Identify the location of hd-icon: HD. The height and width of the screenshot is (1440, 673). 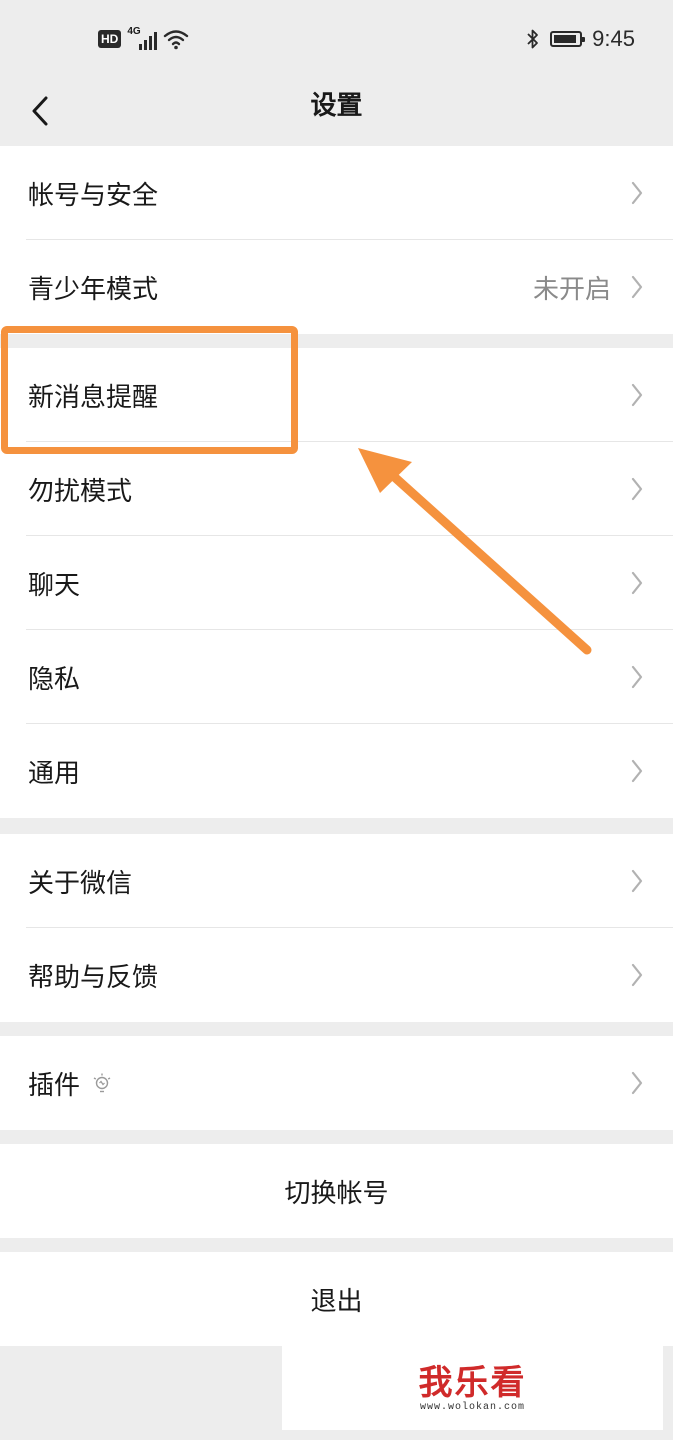
(110, 39).